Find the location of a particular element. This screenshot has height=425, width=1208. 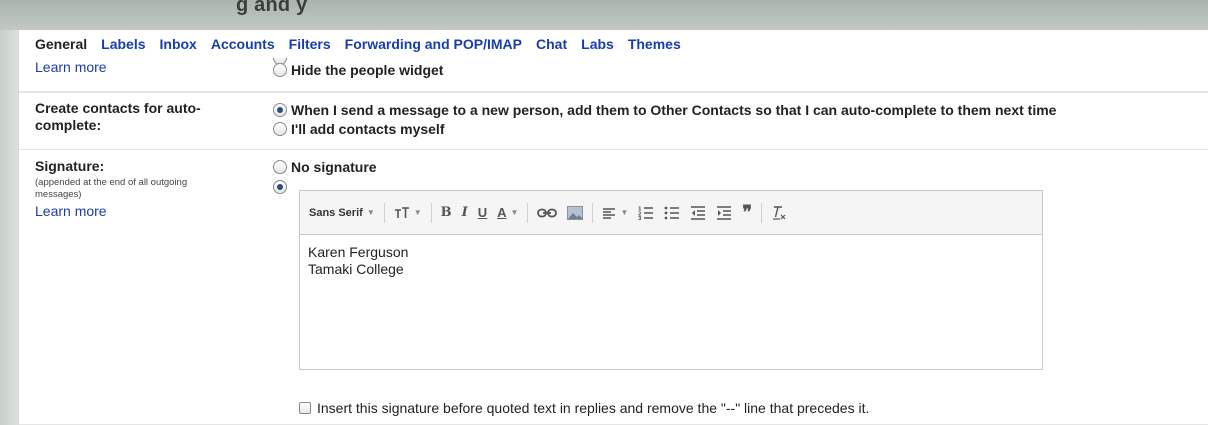

tab-themes: Themes is located at coordinates (654, 44).